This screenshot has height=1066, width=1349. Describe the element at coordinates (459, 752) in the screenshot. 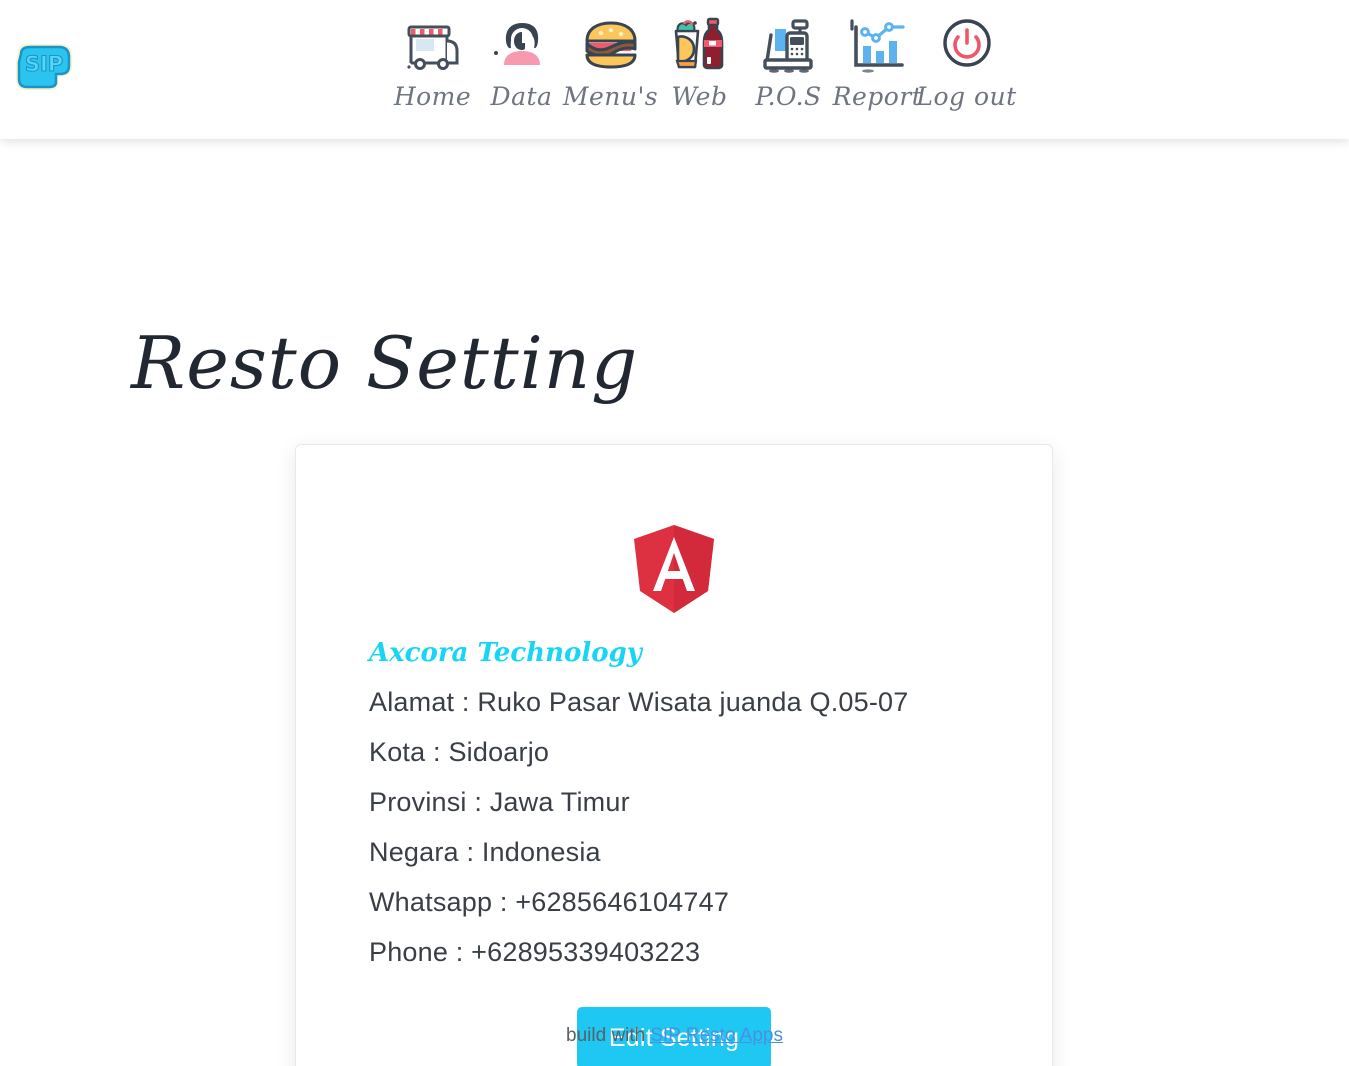

I see `info-line-kota: Kota : Sidoarjo` at that location.